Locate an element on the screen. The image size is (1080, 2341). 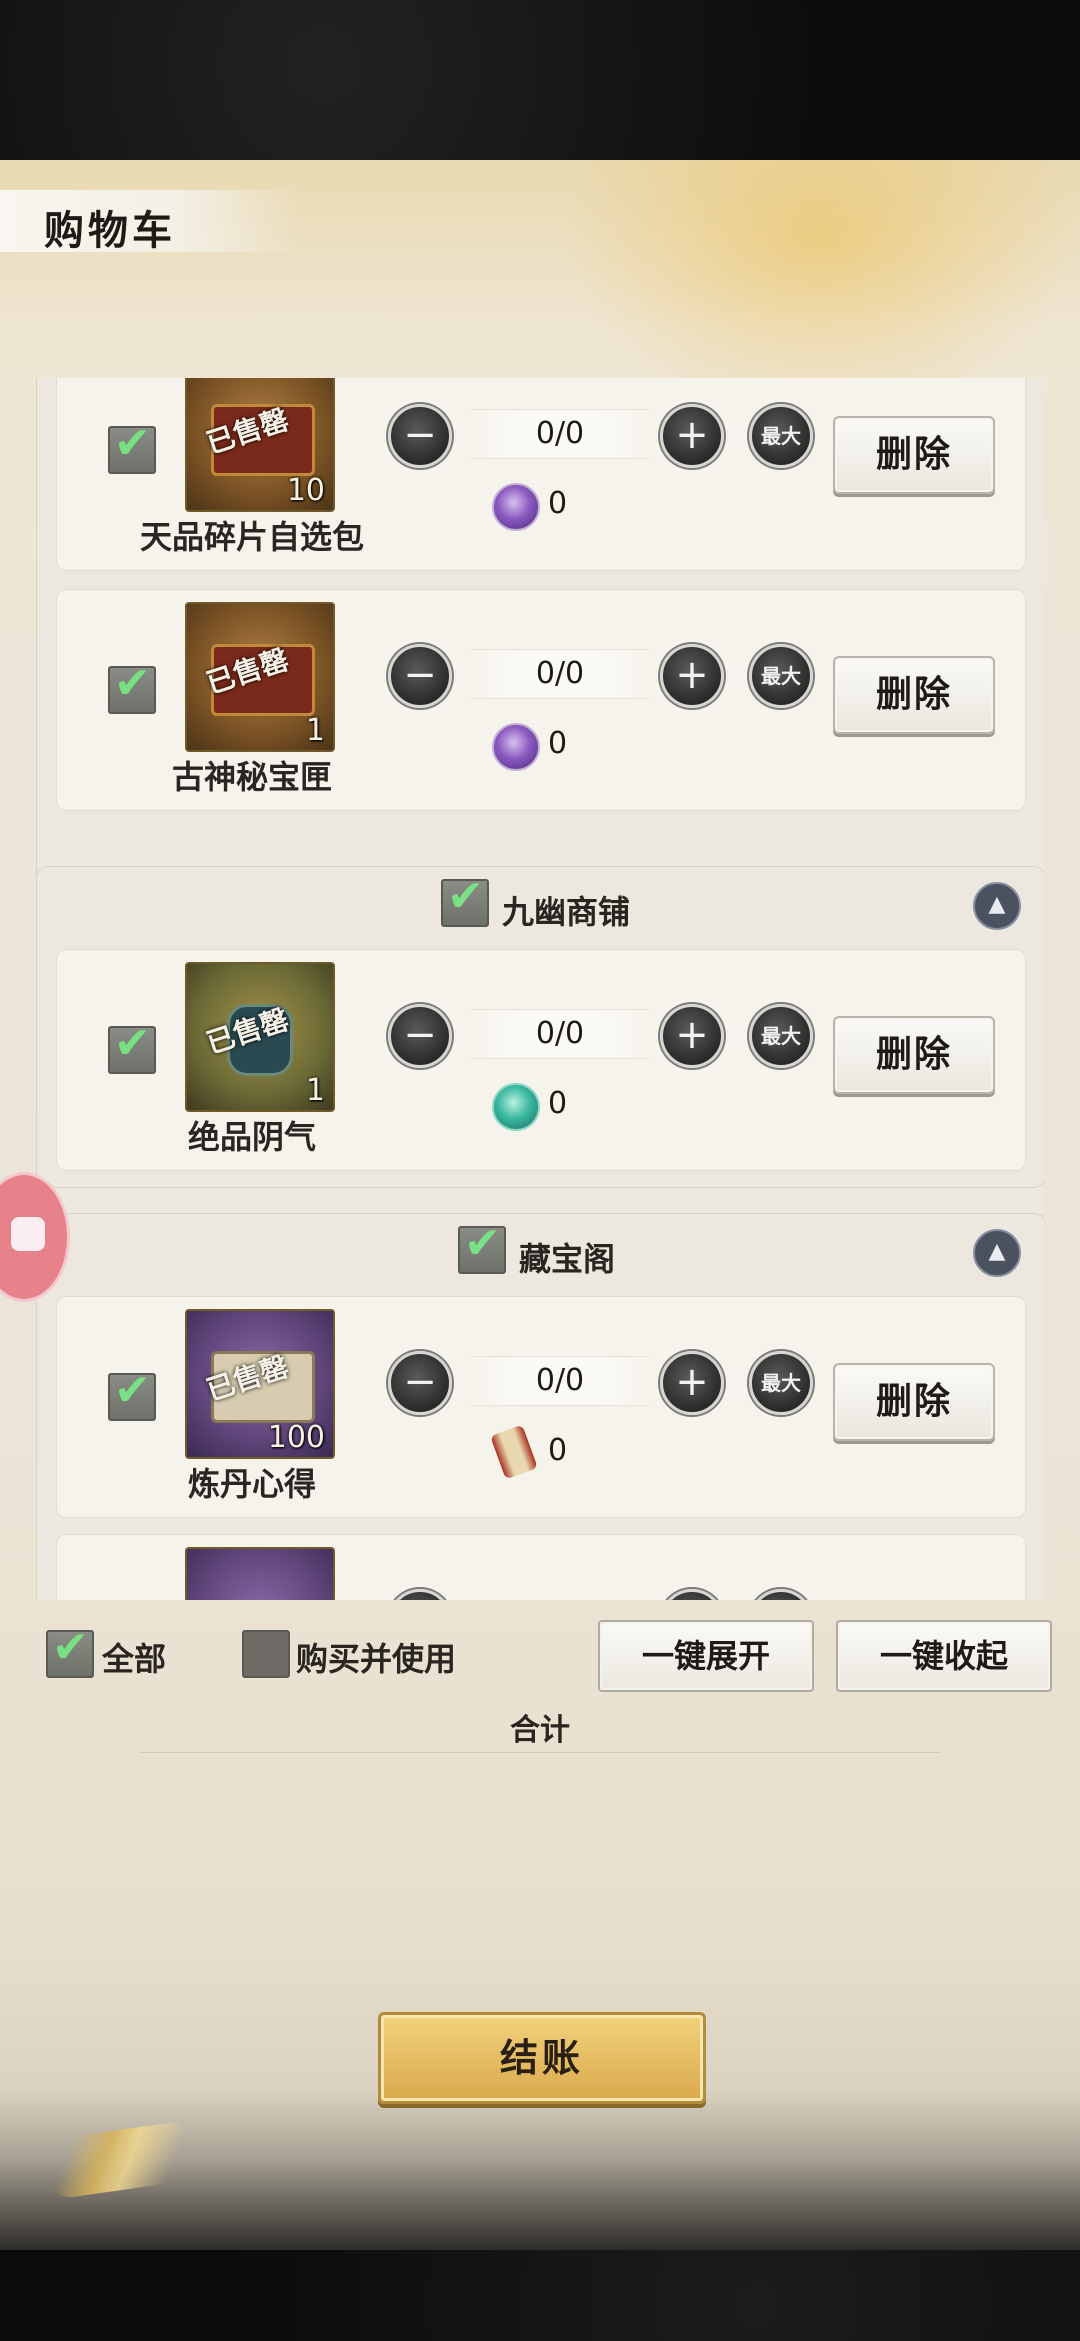
max-button is located at coordinates (781, 1594).